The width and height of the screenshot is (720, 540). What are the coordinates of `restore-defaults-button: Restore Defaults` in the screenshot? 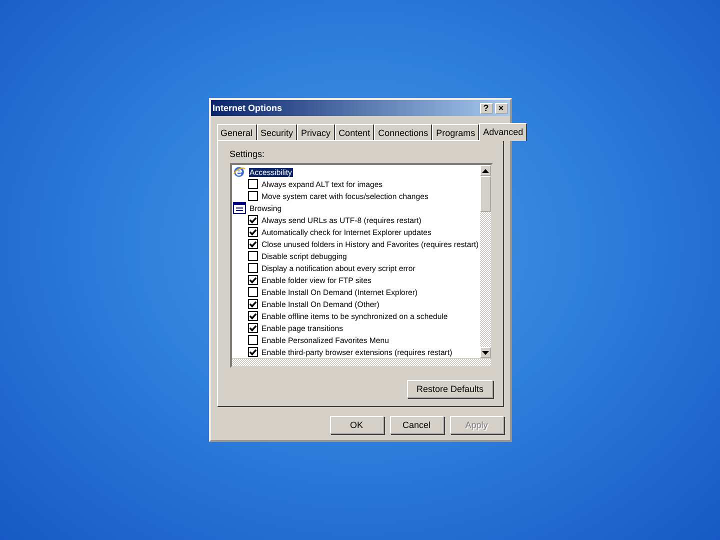 It's located at (449, 389).